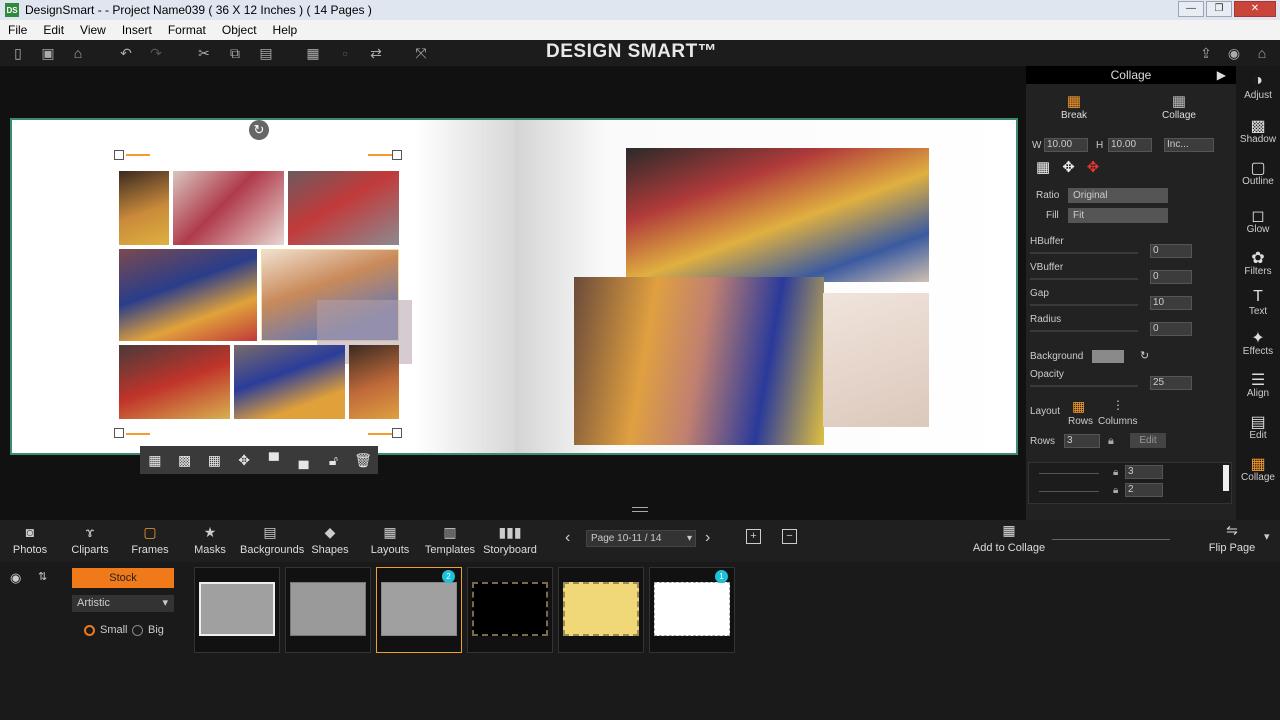  What do you see at coordinates (567, 538) in the screenshot?
I see `prev-page-icon: ‹` at bounding box center [567, 538].